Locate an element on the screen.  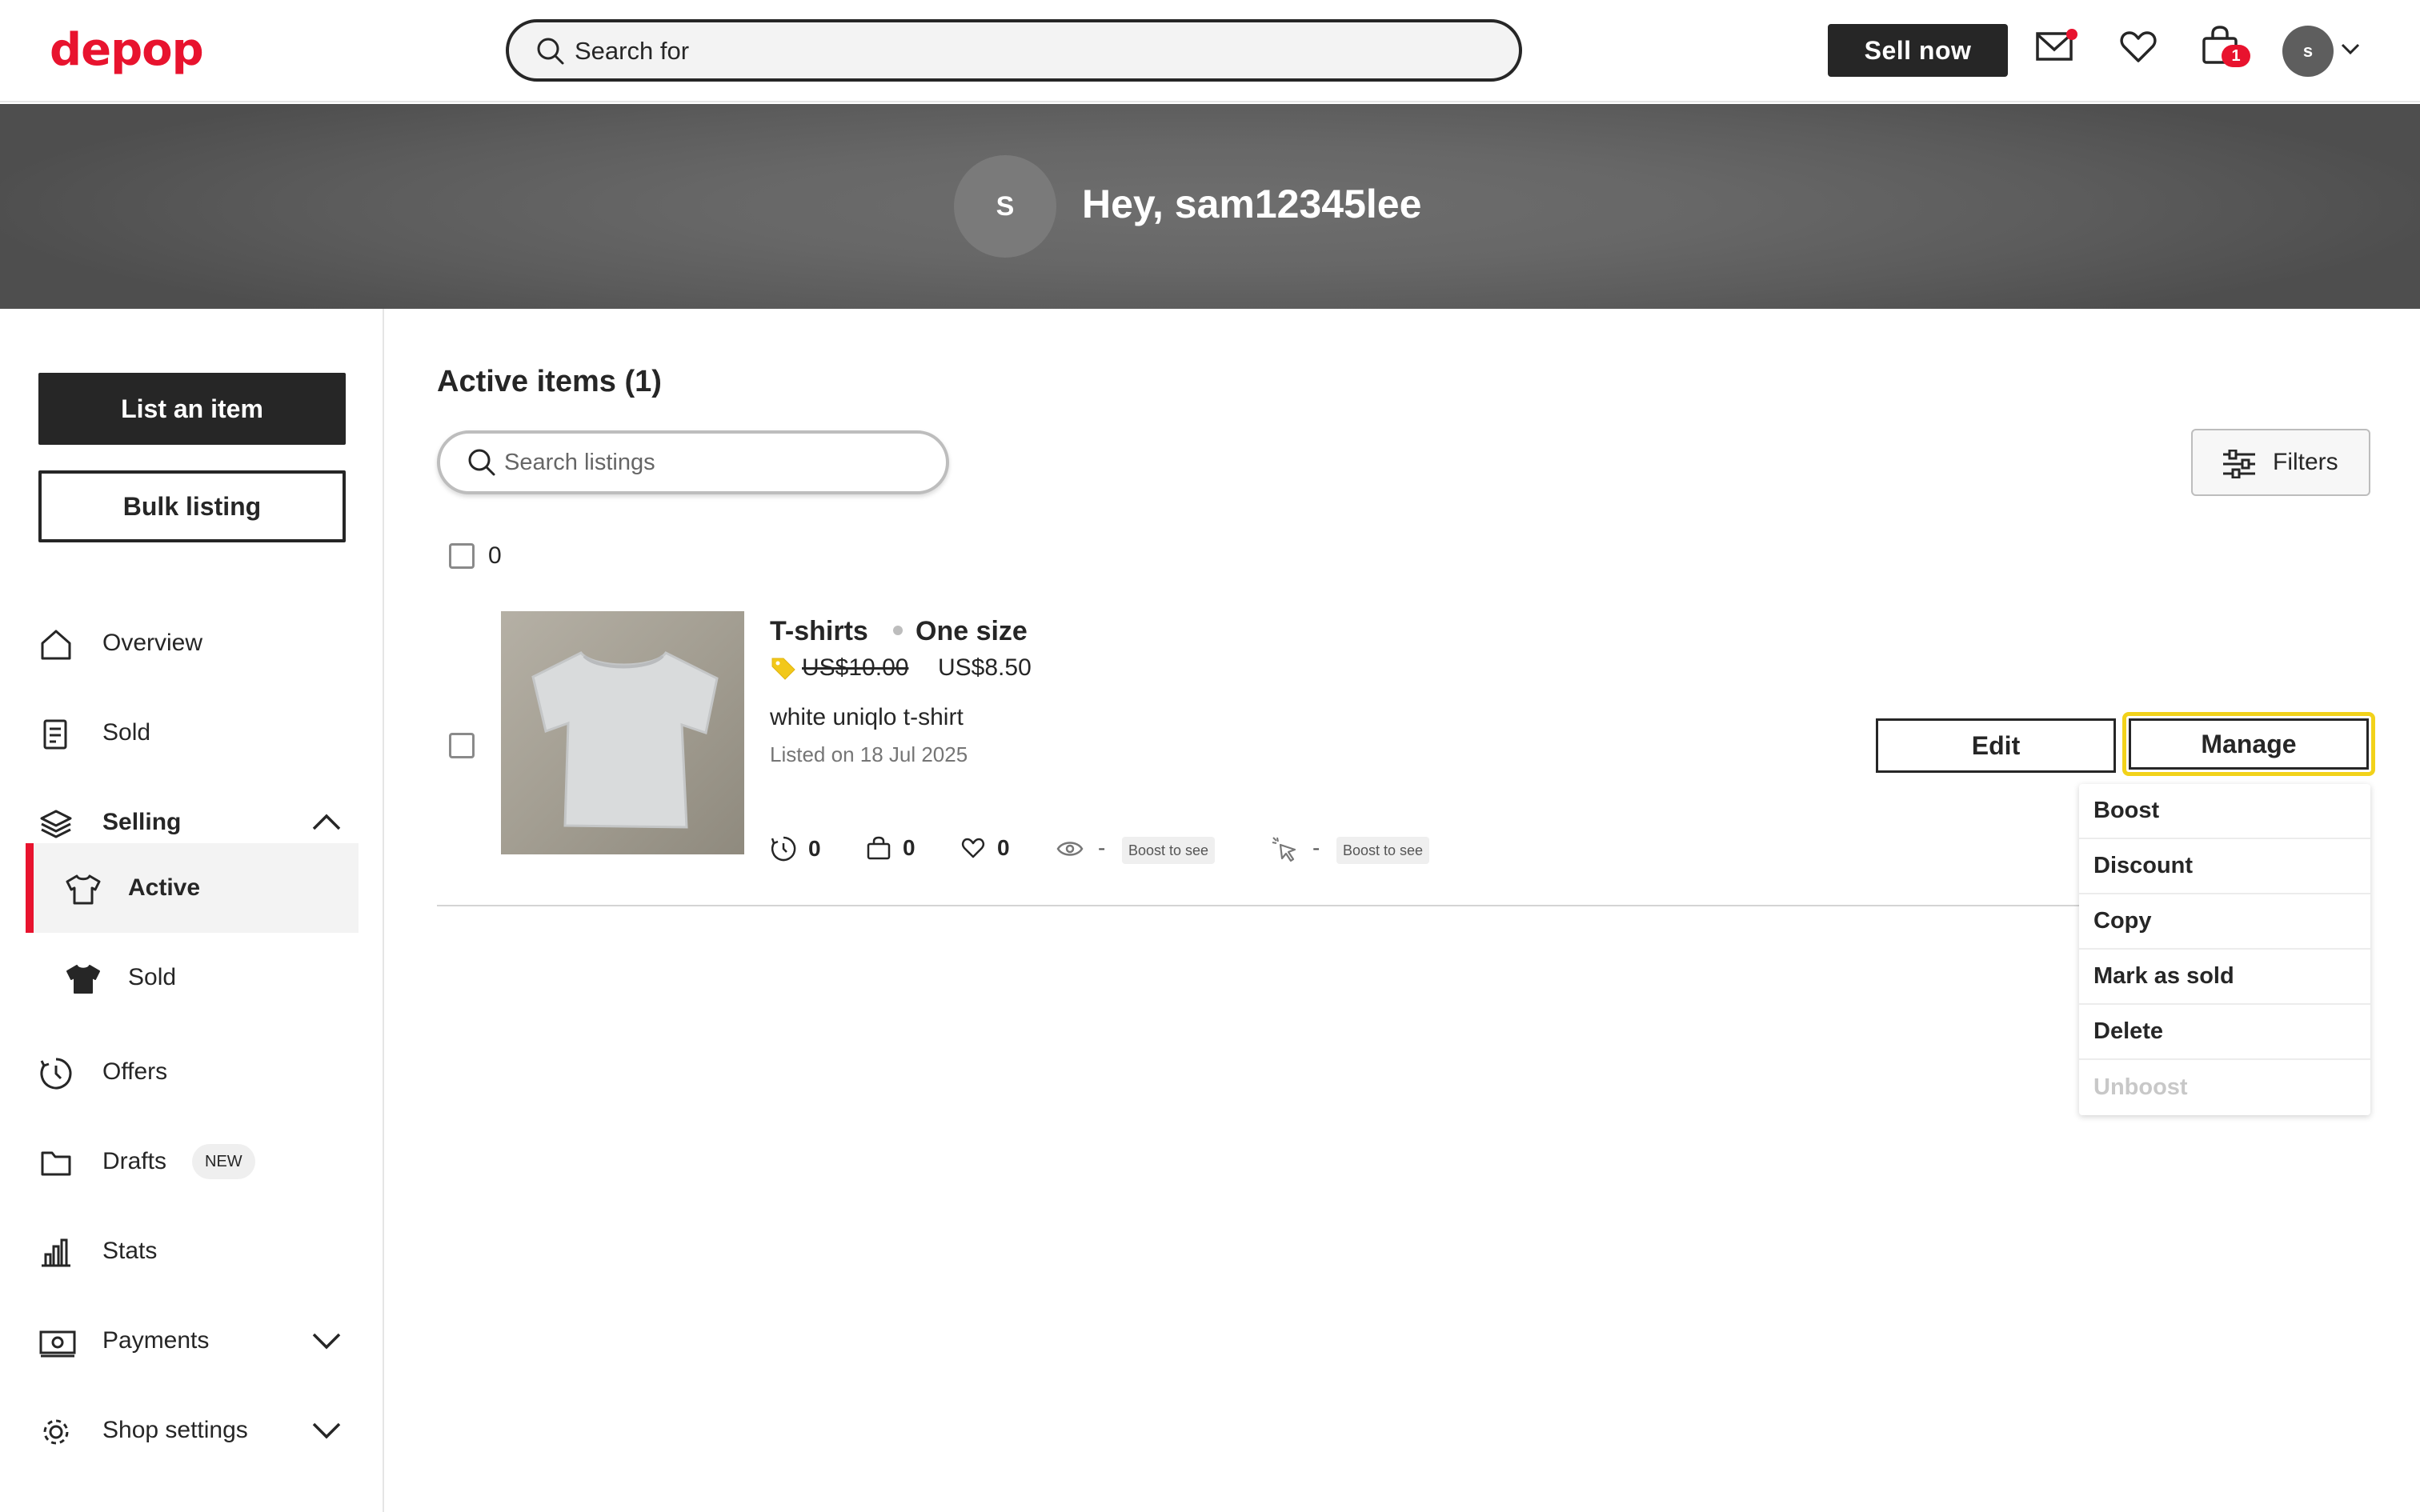
menu-item-unboost: Unboost is located at coordinates (2140, 1087).